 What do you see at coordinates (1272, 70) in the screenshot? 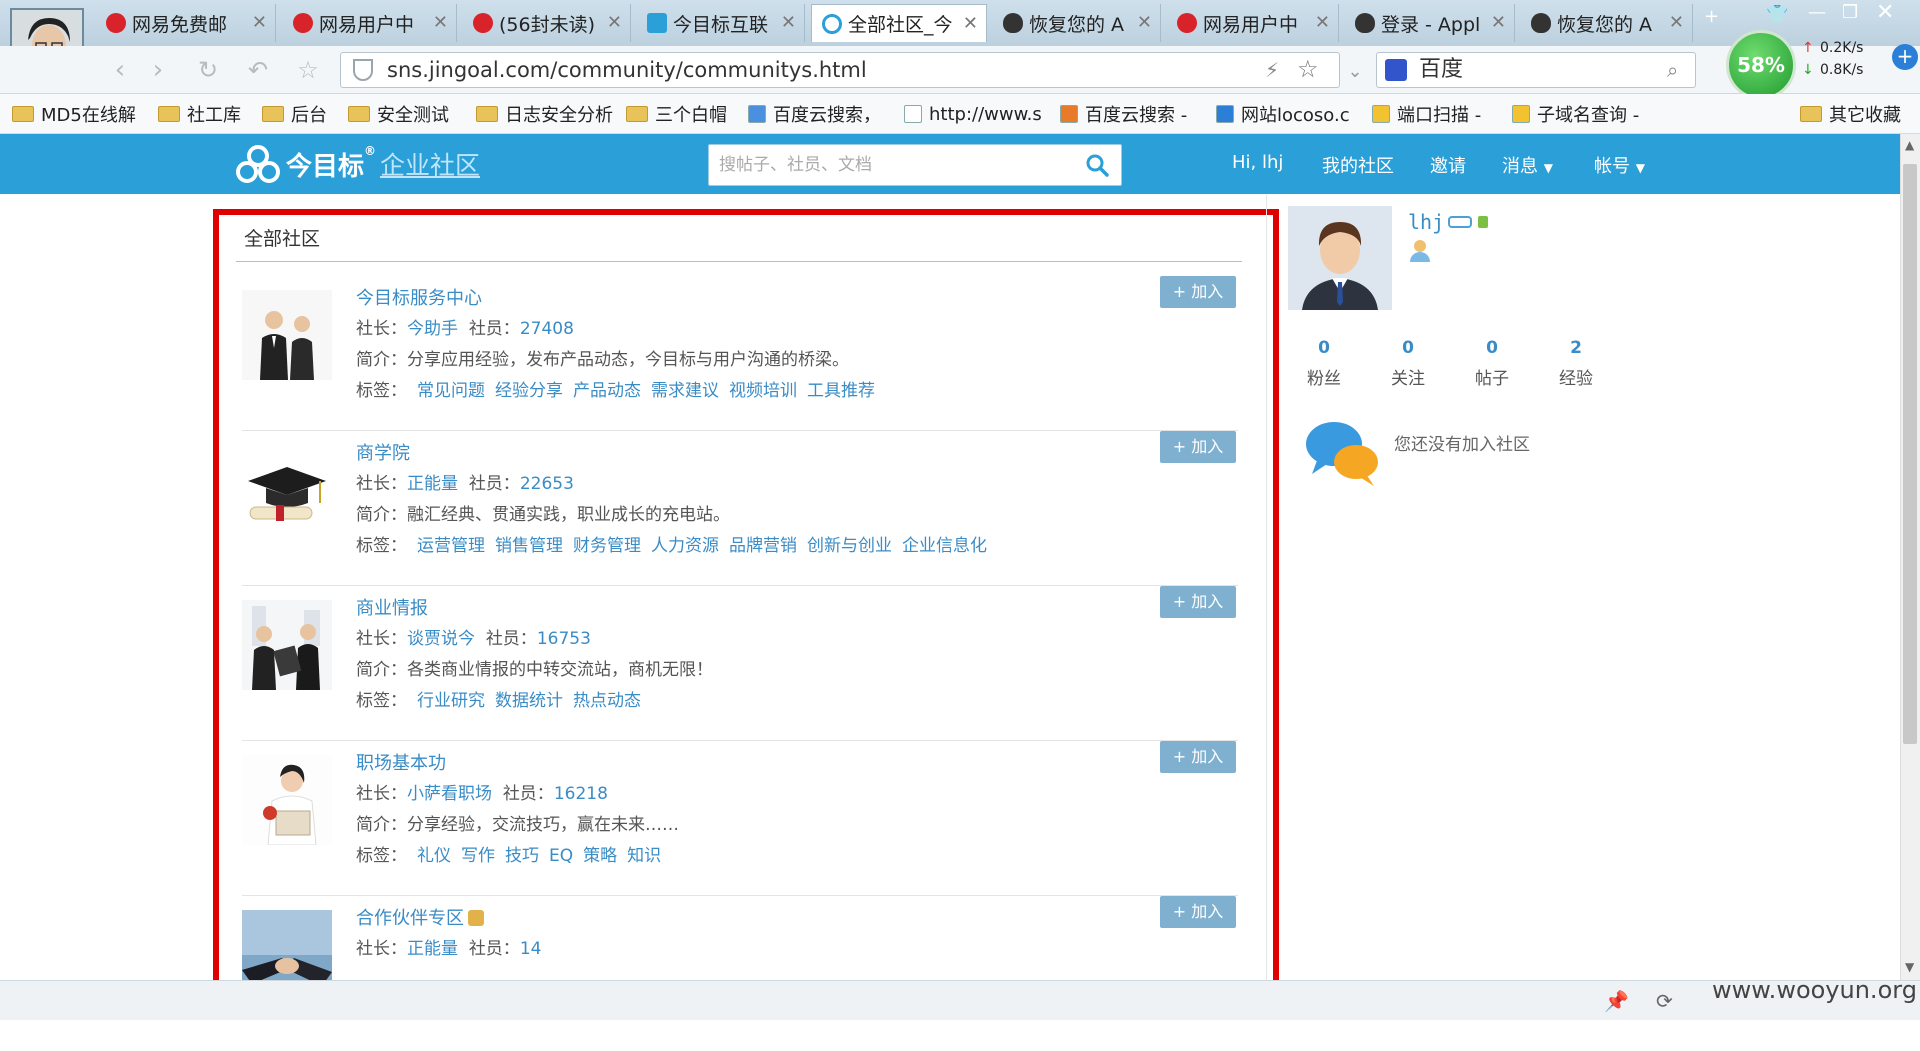
I see `lightning-icon: ⚡` at bounding box center [1272, 70].